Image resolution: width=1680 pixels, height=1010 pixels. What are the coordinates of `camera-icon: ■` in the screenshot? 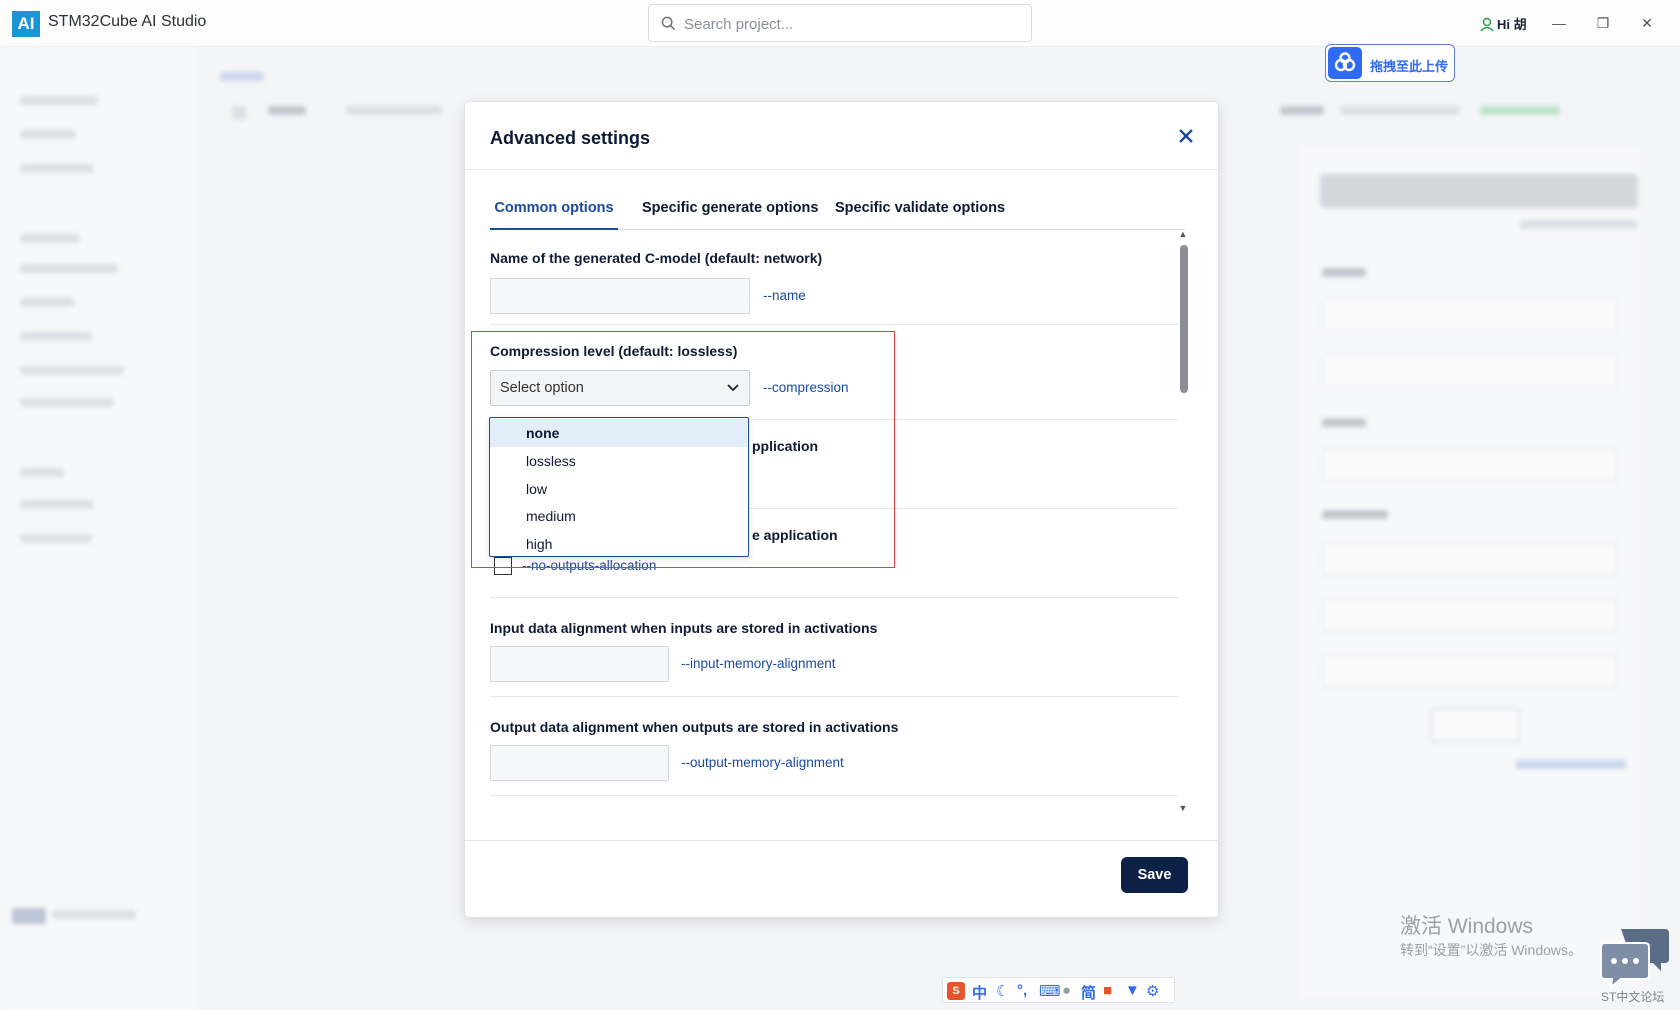 It's located at (1107, 990).